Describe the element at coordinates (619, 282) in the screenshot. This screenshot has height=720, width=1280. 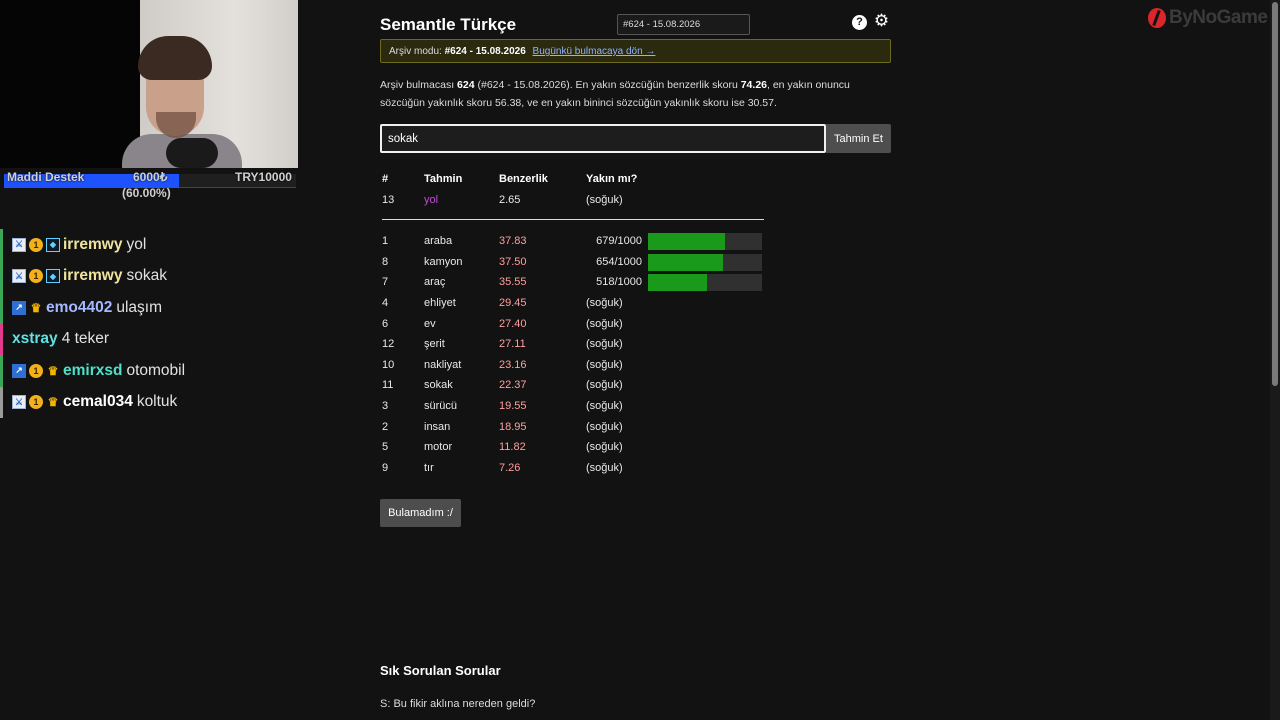
I see `guess-proximity: 518/1000` at that location.